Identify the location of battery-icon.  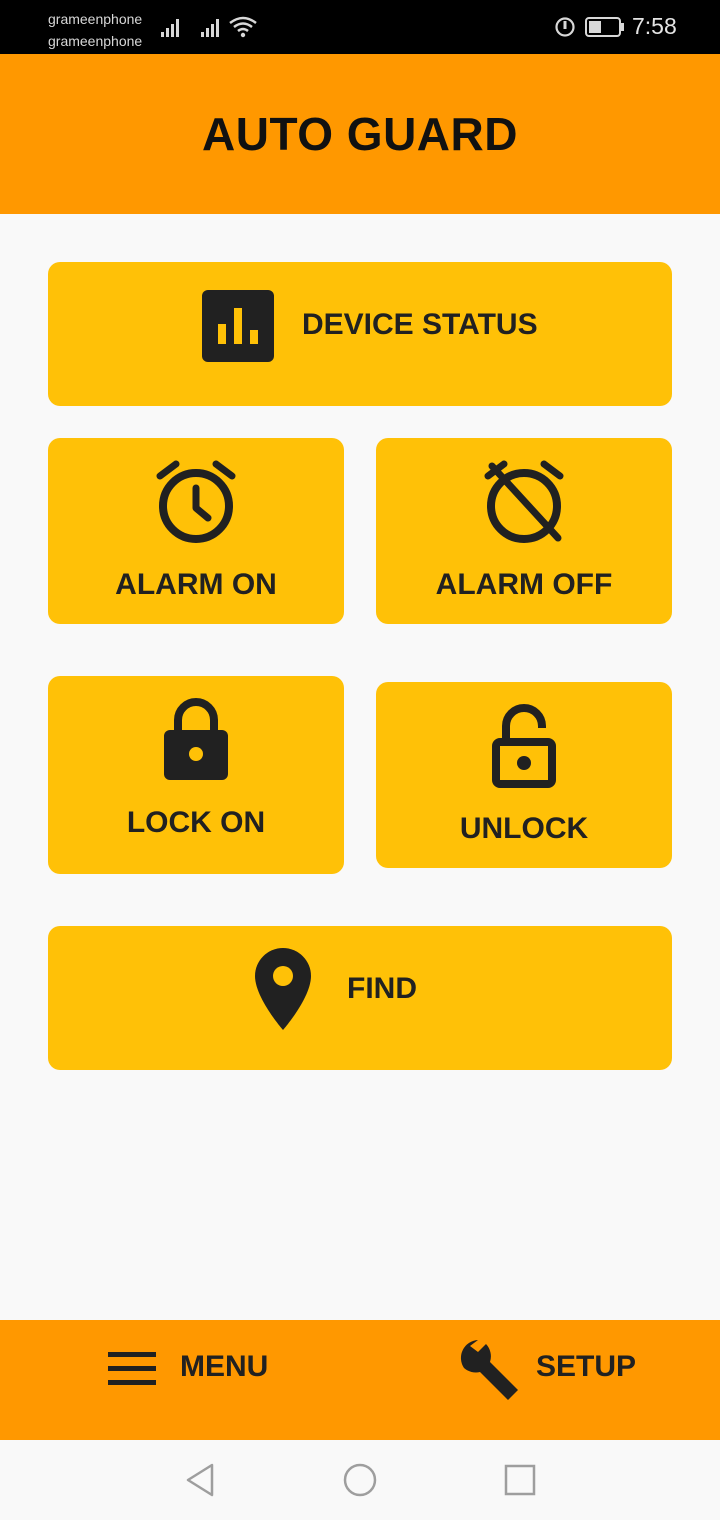
(604, 27).